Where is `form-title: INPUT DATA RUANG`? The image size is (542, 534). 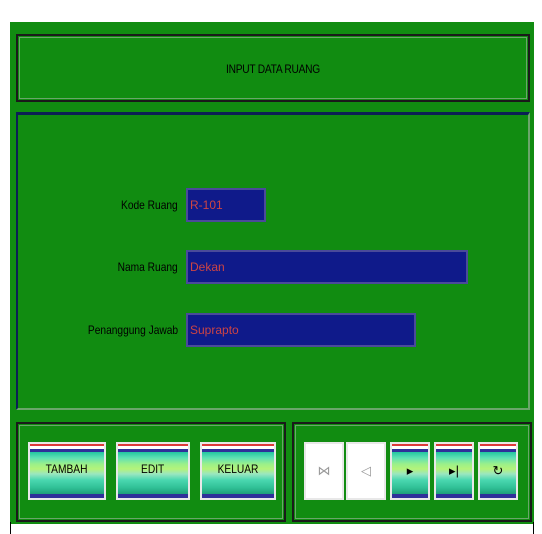 form-title: INPUT DATA RUANG is located at coordinates (273, 69).